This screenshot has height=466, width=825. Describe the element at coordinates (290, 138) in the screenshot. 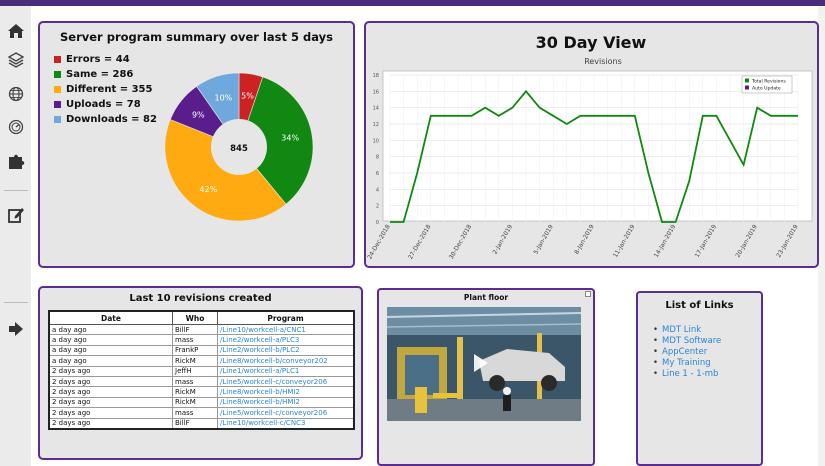

I see `pie-data-label: 34%` at that location.